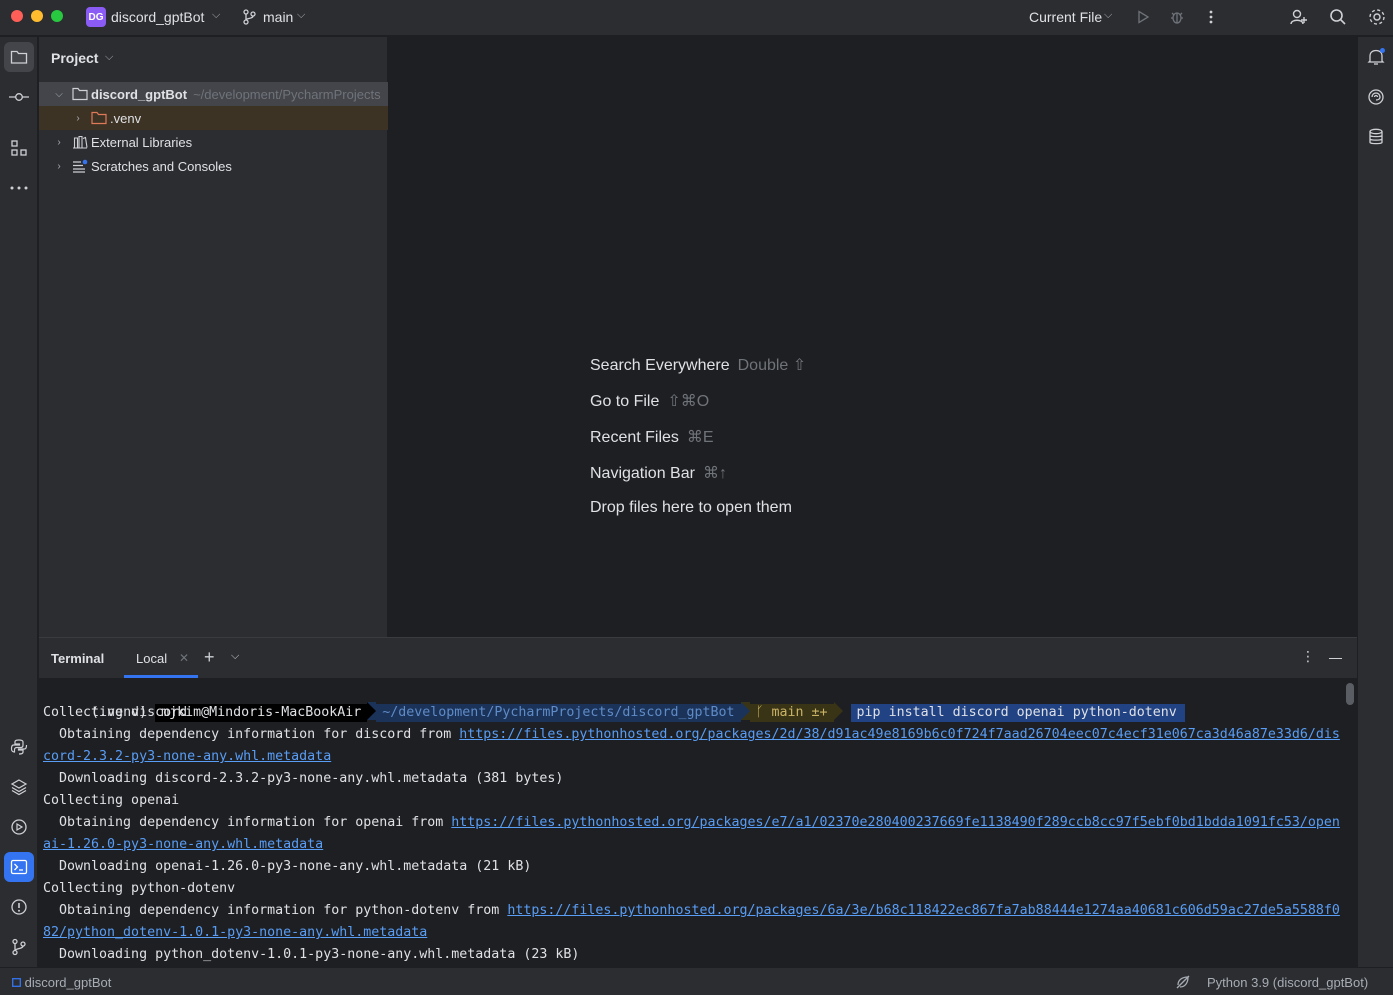  What do you see at coordinates (209, 657) in the screenshot?
I see `new-tab-plus-icon: +` at bounding box center [209, 657].